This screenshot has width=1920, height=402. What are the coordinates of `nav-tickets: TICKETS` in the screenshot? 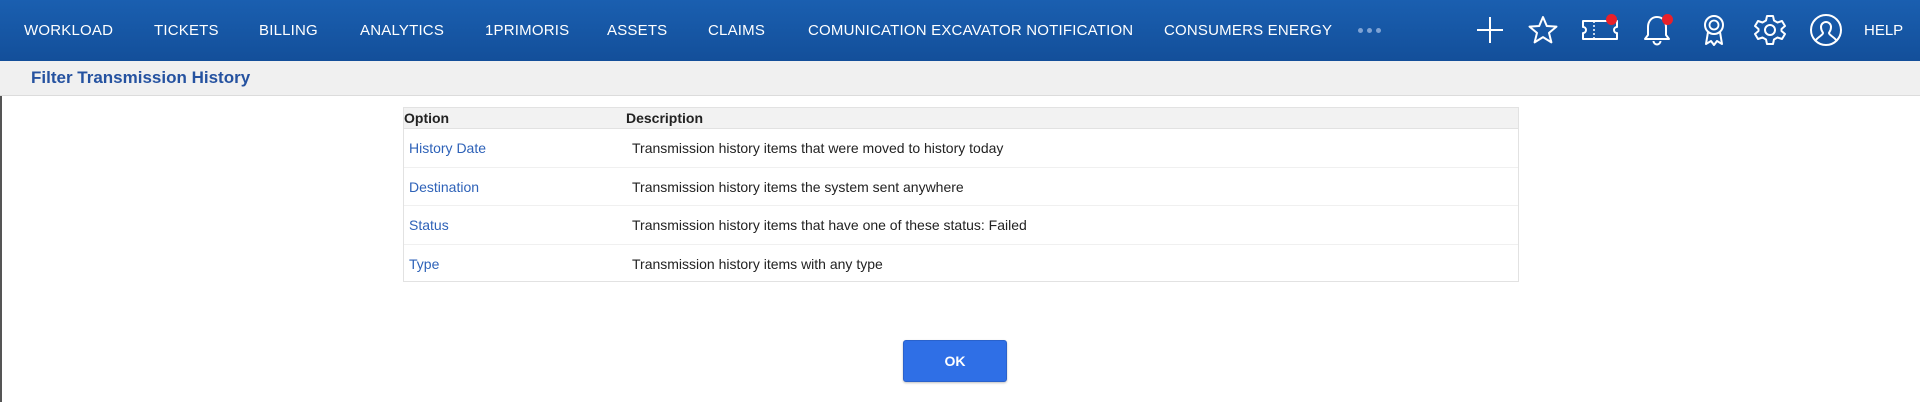 It's located at (186, 30).